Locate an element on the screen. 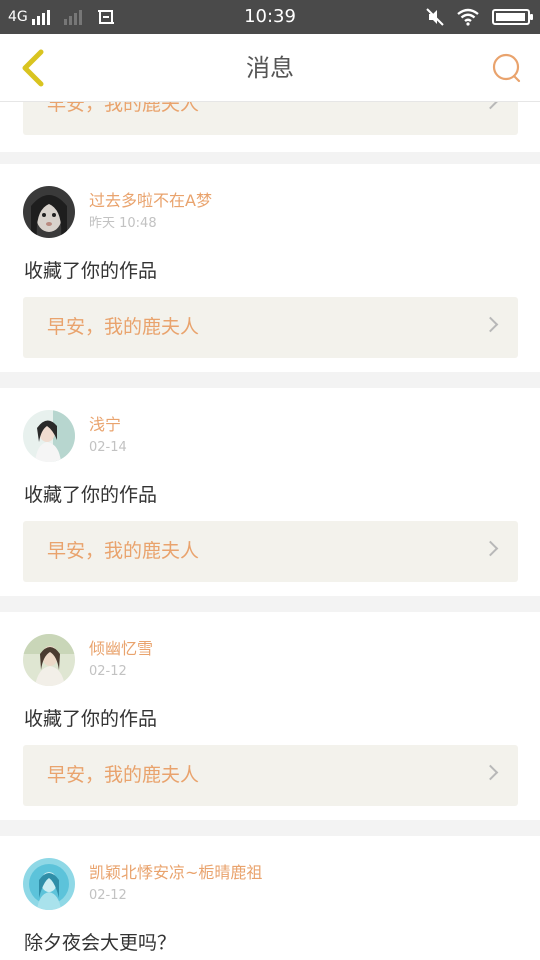 This screenshot has height=960, width=540. username: 凯颖北悸安凉~栀晴鹿祖 is located at coordinates (175, 873).